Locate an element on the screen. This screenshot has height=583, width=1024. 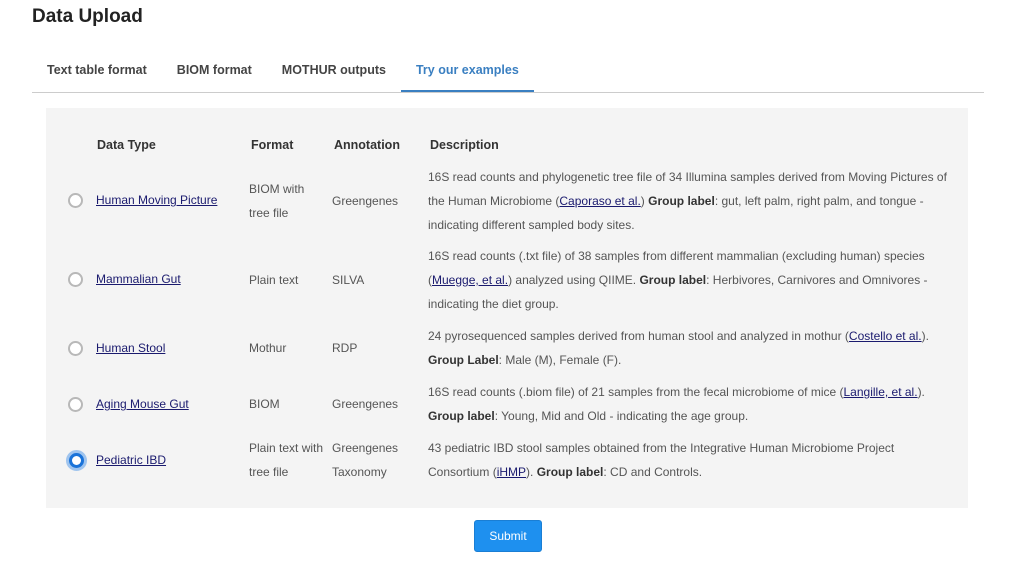
citation-link: Costello et al. is located at coordinates (885, 336).